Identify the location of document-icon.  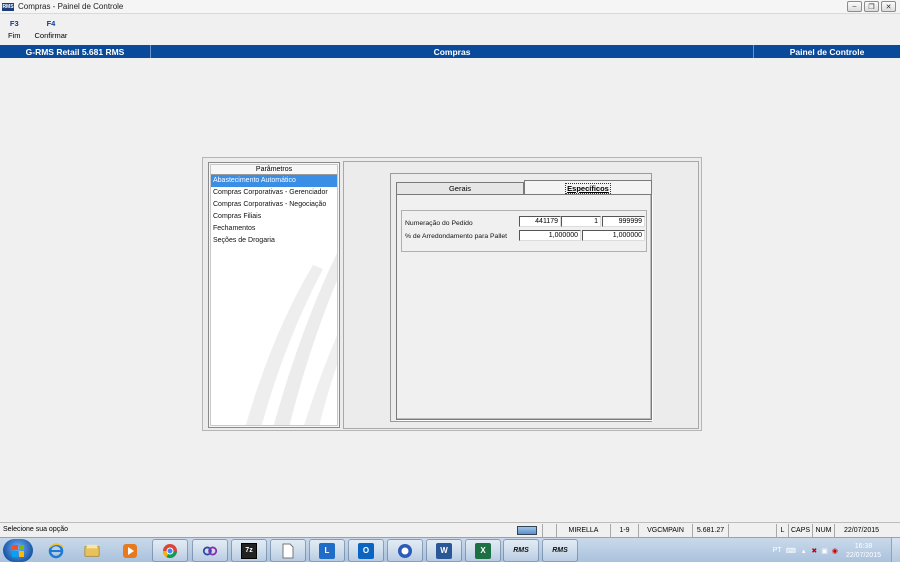
(288, 551).